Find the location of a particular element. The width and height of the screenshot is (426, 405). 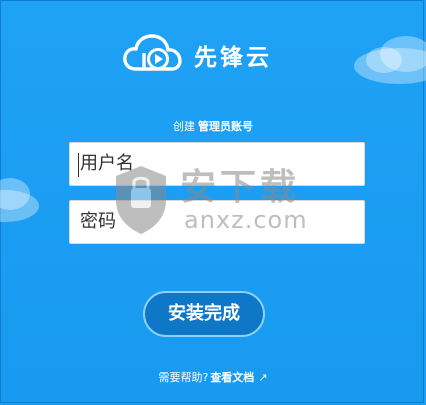

help-line: 需要帮助? 查看文档 ↗ is located at coordinates (213, 377).